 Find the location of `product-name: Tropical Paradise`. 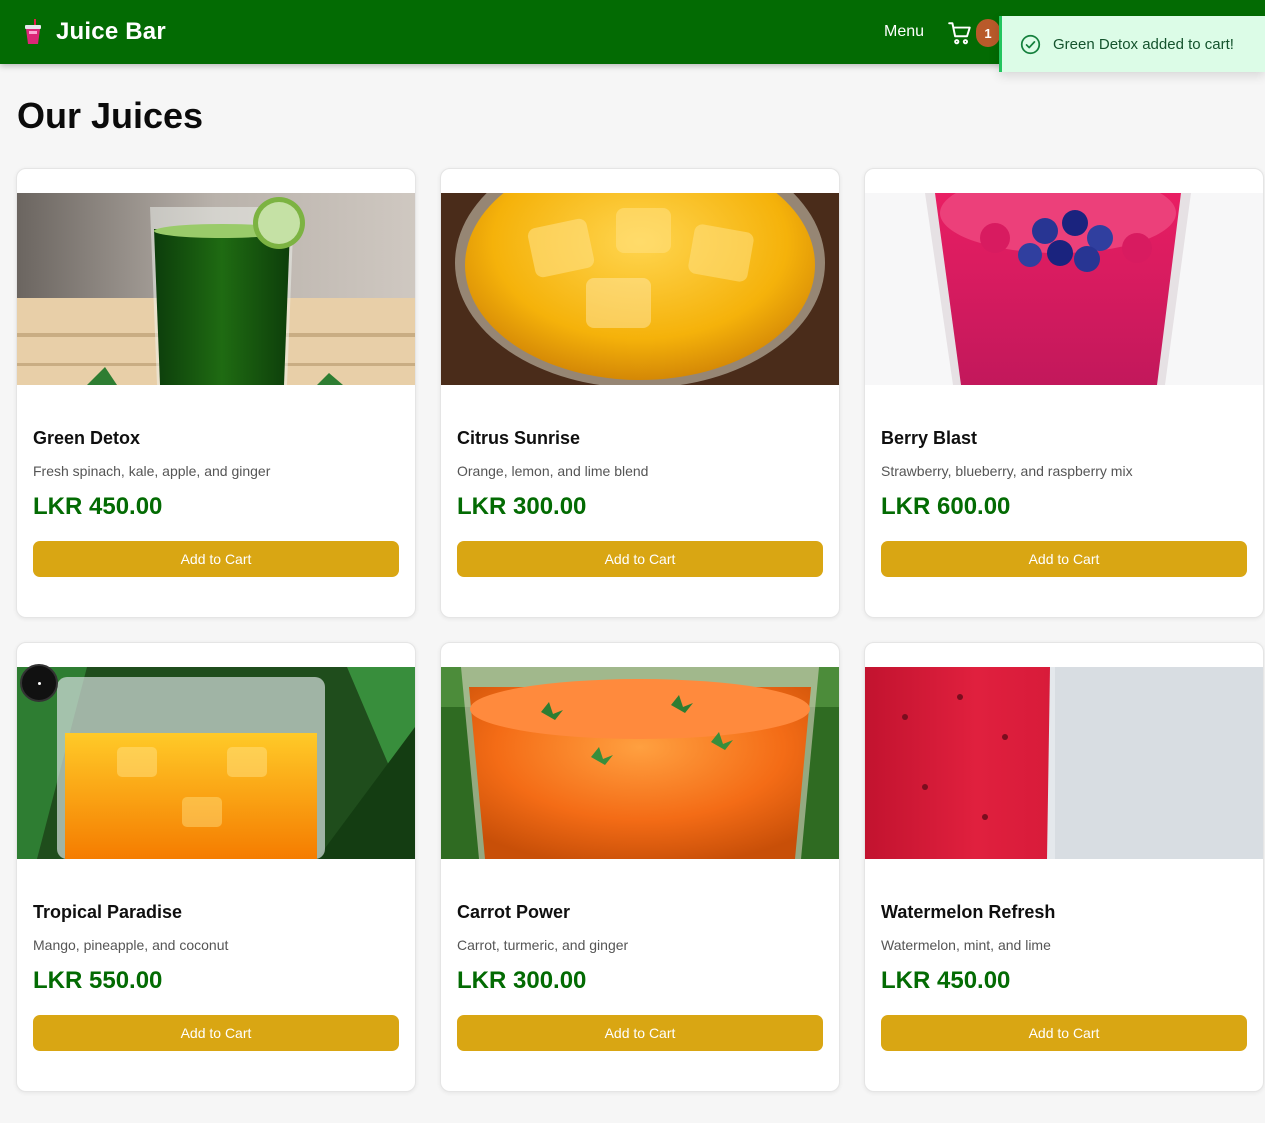

product-name: Tropical Paradise is located at coordinates (108, 912).